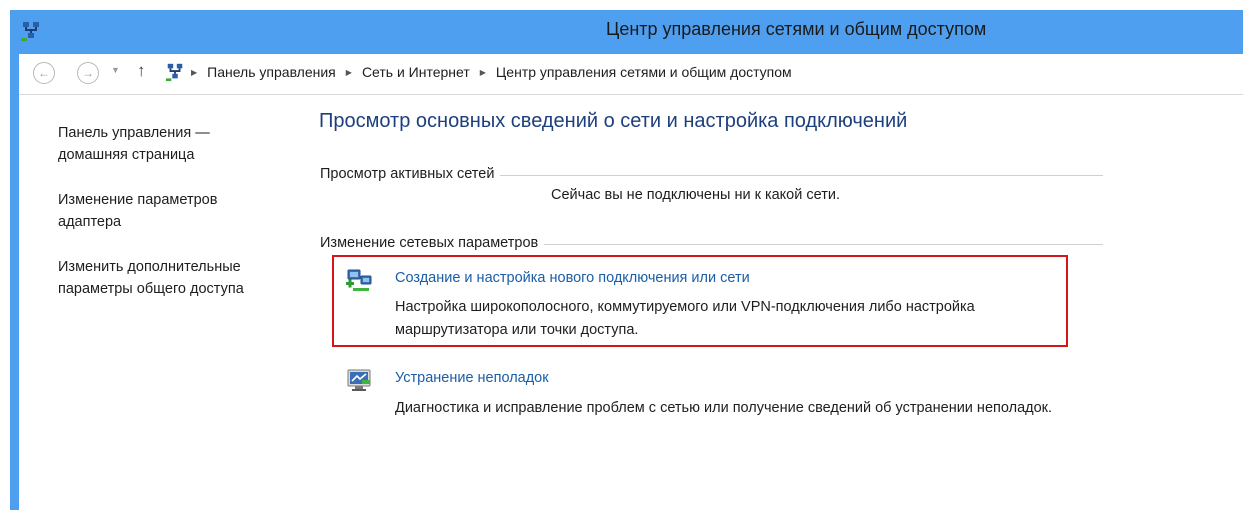 This screenshot has width=1243, height=510. Describe the element at coordinates (416, 72) in the screenshot. I see `breadcrumb-item-network-internet: Сеть и Интернет` at that location.